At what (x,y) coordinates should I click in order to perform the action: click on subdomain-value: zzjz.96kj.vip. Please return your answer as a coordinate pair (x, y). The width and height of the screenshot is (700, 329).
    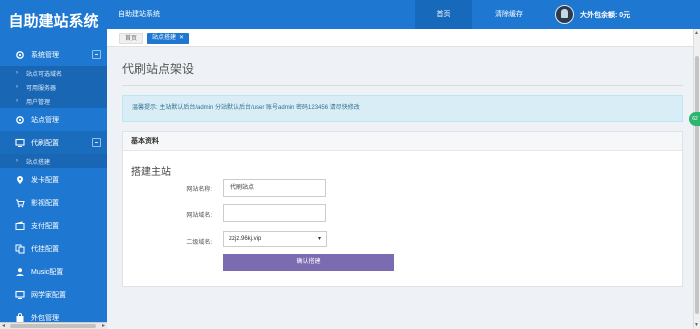
    Looking at the image, I should click on (245, 239).